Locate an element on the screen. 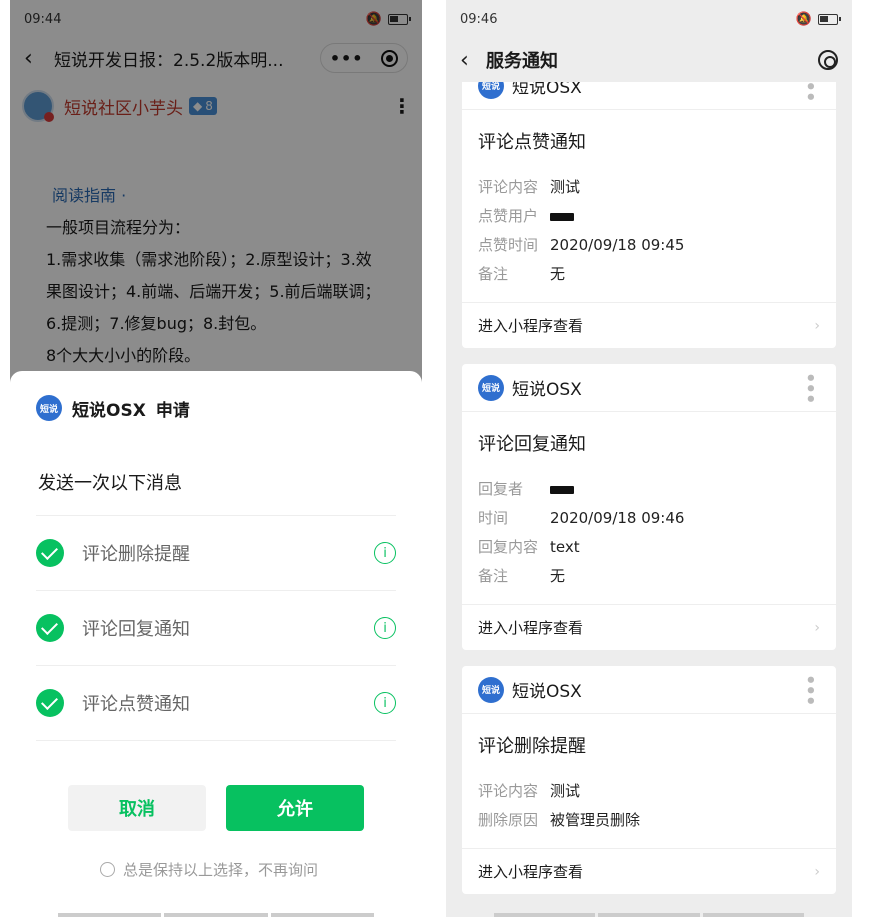 Image resolution: width=869 pixels, height=917 pixels. field-row: 点赞用户 is located at coordinates (649, 215).